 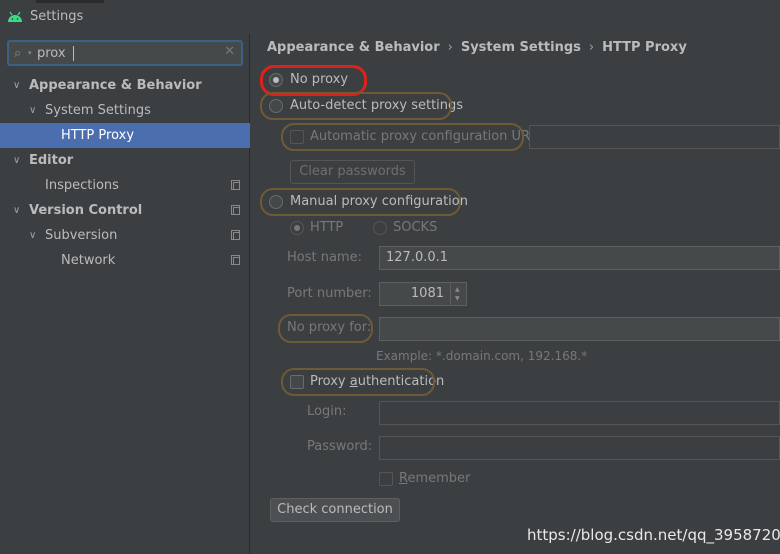 I want to click on tree-item-label: System Settings, so click(x=98, y=110).